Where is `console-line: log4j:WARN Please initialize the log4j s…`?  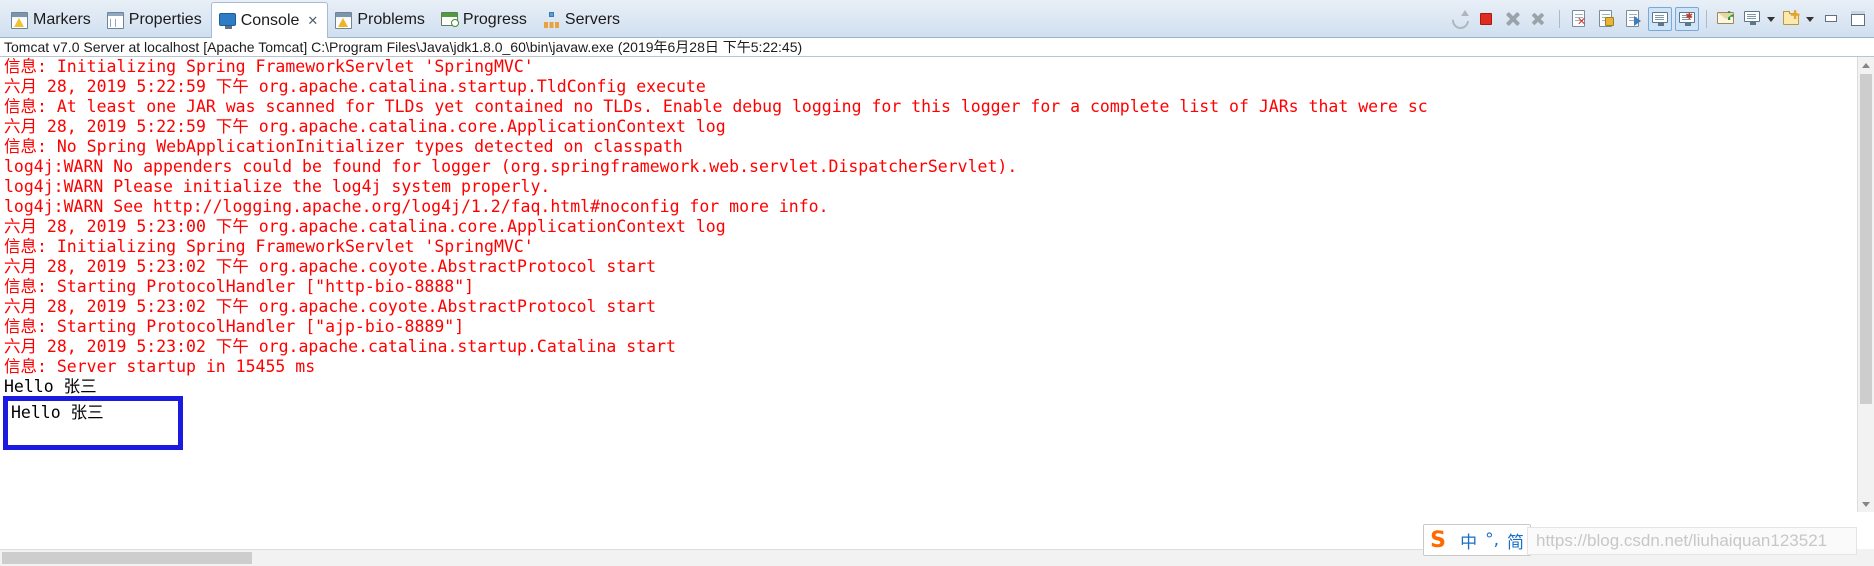 console-line: log4j:WARN Please initialize the log4j s… is located at coordinates (277, 186).